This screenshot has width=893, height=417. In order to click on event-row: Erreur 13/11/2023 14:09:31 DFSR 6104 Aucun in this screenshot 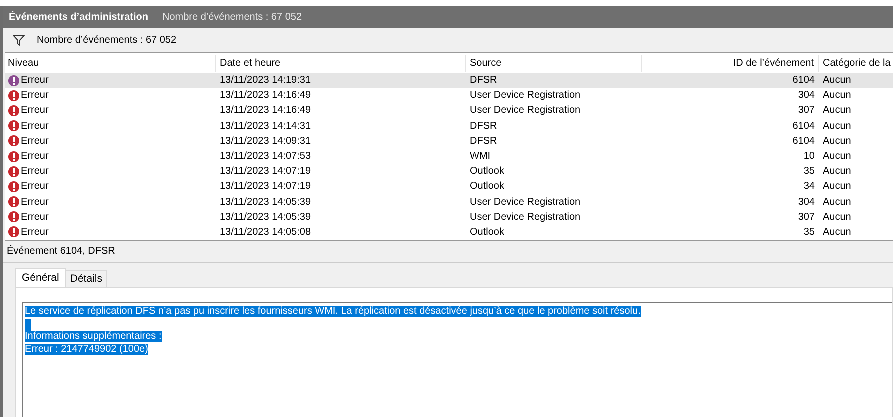, I will do `click(449, 141)`.